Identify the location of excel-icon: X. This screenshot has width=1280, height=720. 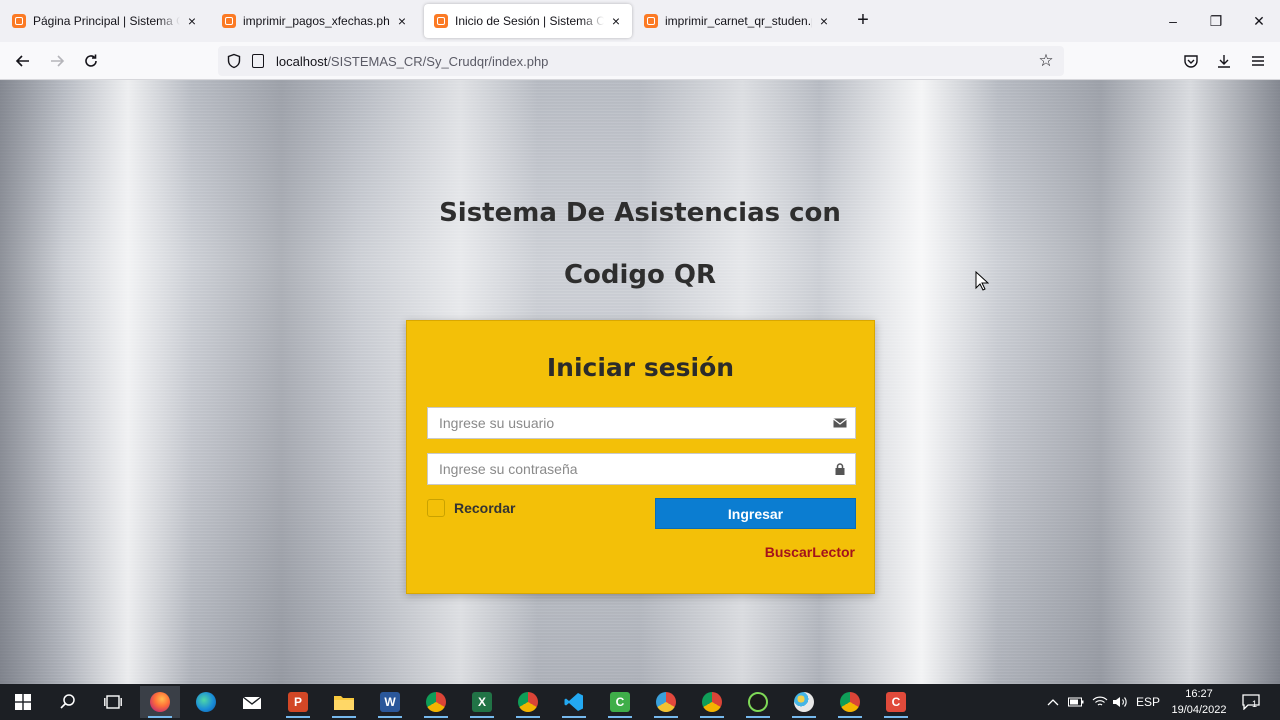
(482, 702).